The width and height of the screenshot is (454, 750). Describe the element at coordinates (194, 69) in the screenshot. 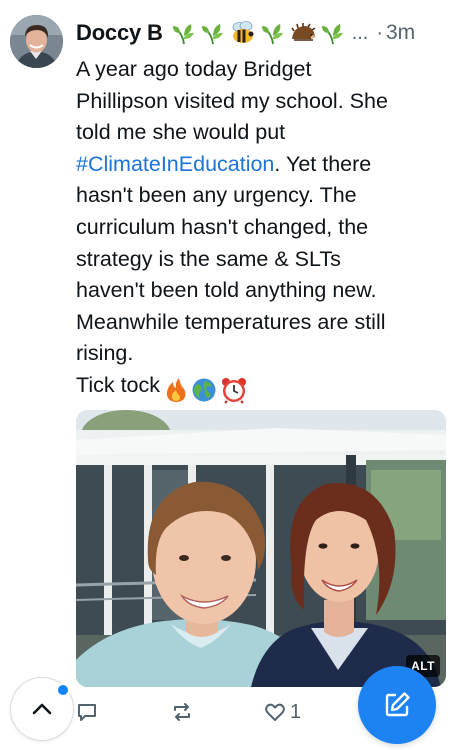

I see `post-text-line: A year ago today Bridget` at that location.